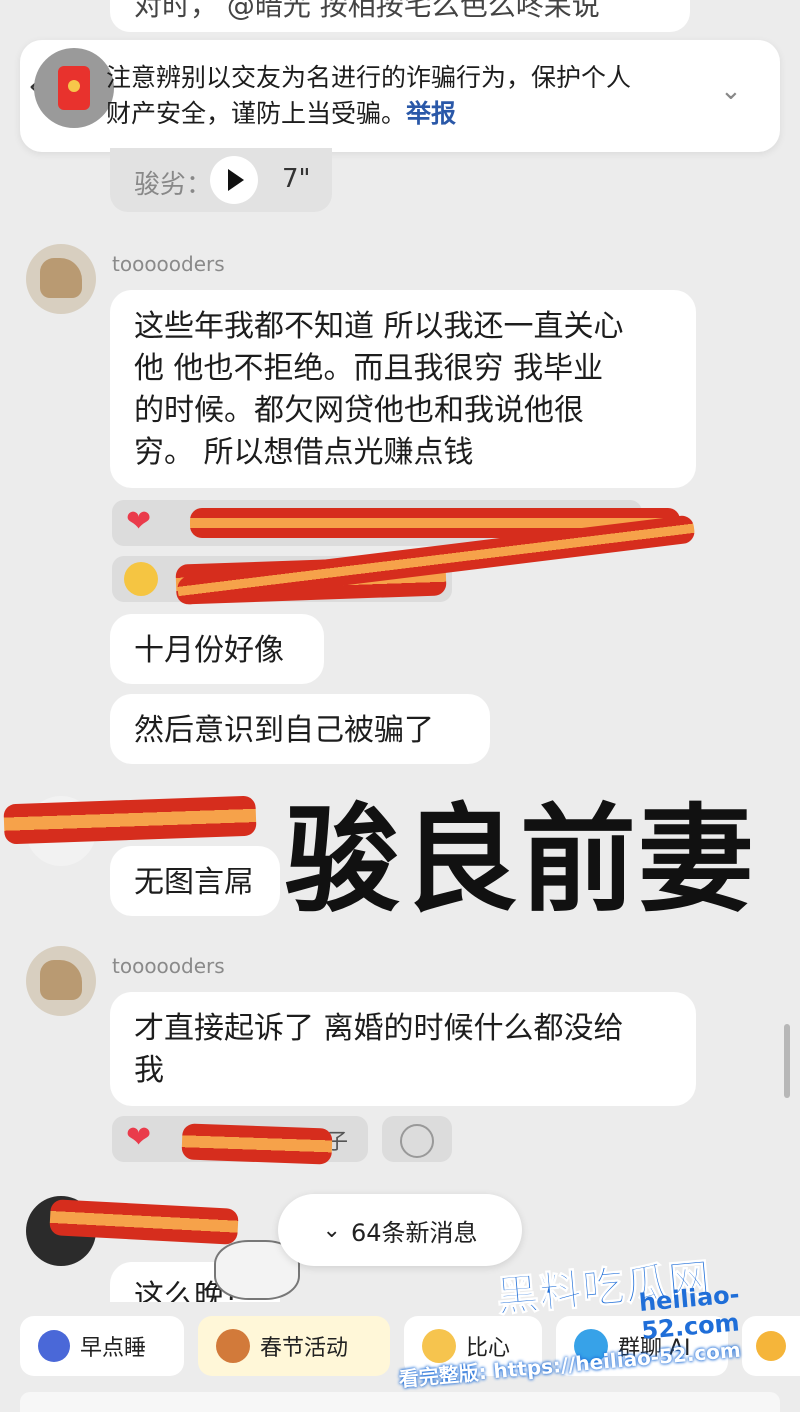 This screenshot has height=1412, width=800. Describe the element at coordinates (369, 77) in the screenshot. I see `notice-line-1: 注意辨别以交友为名进行的诈骗行为，保护个人` at that location.